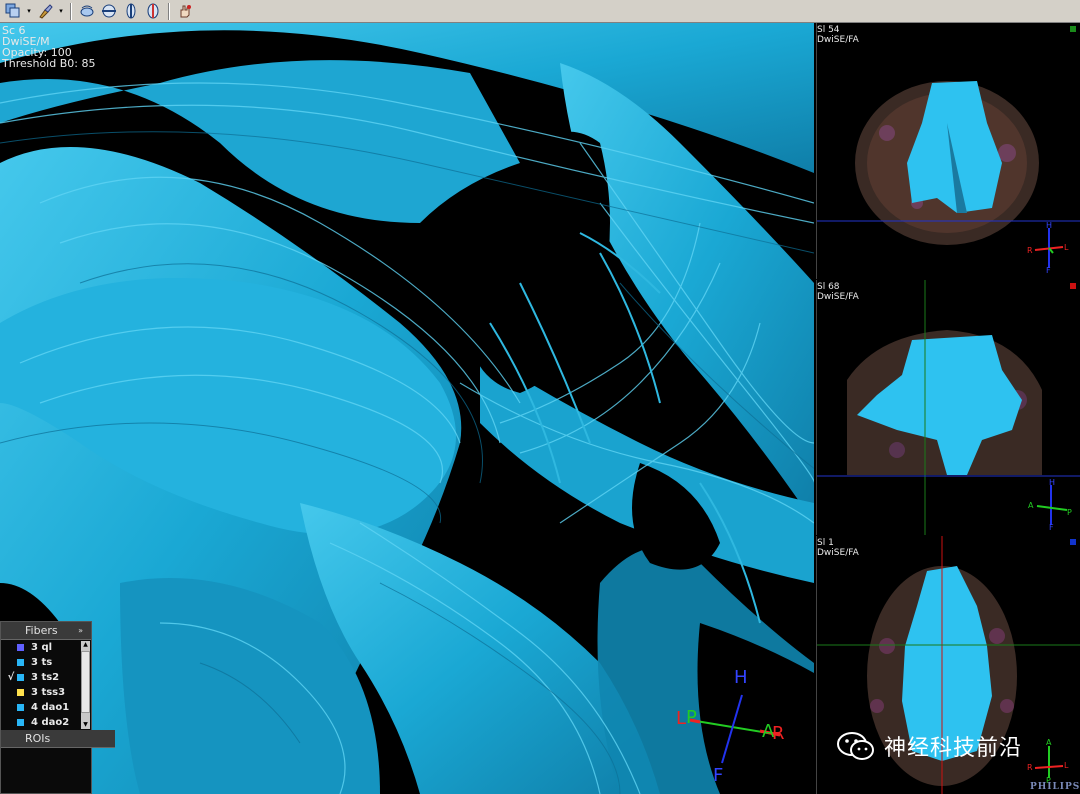 The image size is (1080, 794). What do you see at coordinates (29, 11) in the screenshot?
I see `select-view-dropdown-icon: ▾` at bounding box center [29, 11].